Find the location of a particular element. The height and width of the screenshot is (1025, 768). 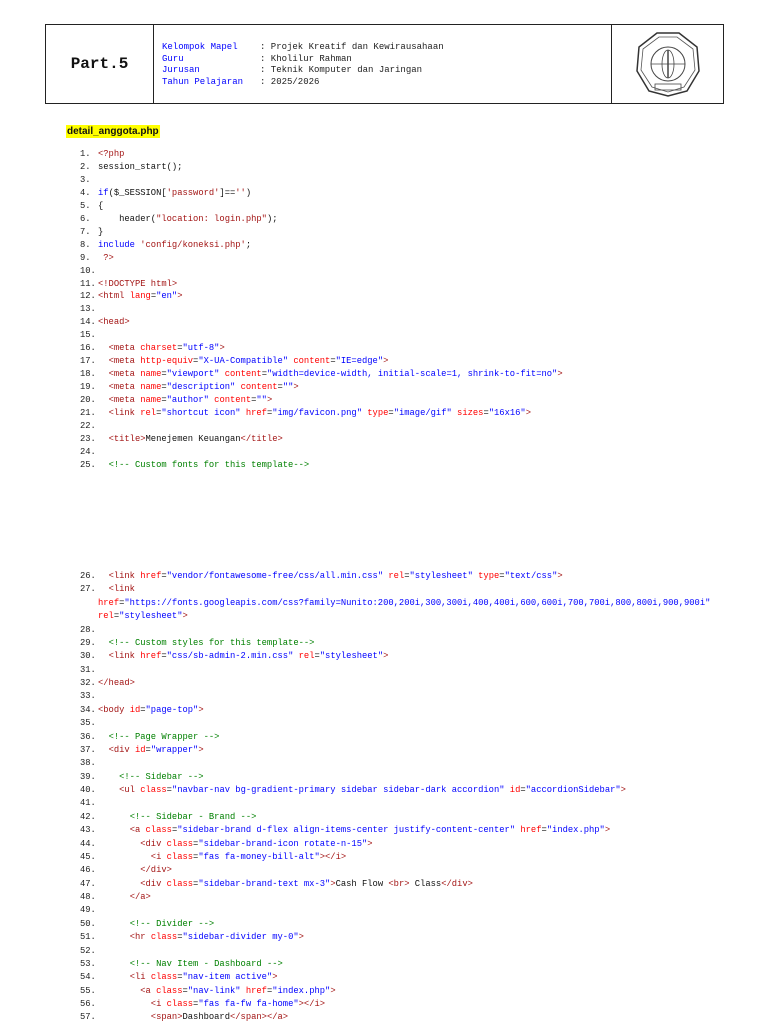

code-line: 52. is located at coordinates (395, 951).